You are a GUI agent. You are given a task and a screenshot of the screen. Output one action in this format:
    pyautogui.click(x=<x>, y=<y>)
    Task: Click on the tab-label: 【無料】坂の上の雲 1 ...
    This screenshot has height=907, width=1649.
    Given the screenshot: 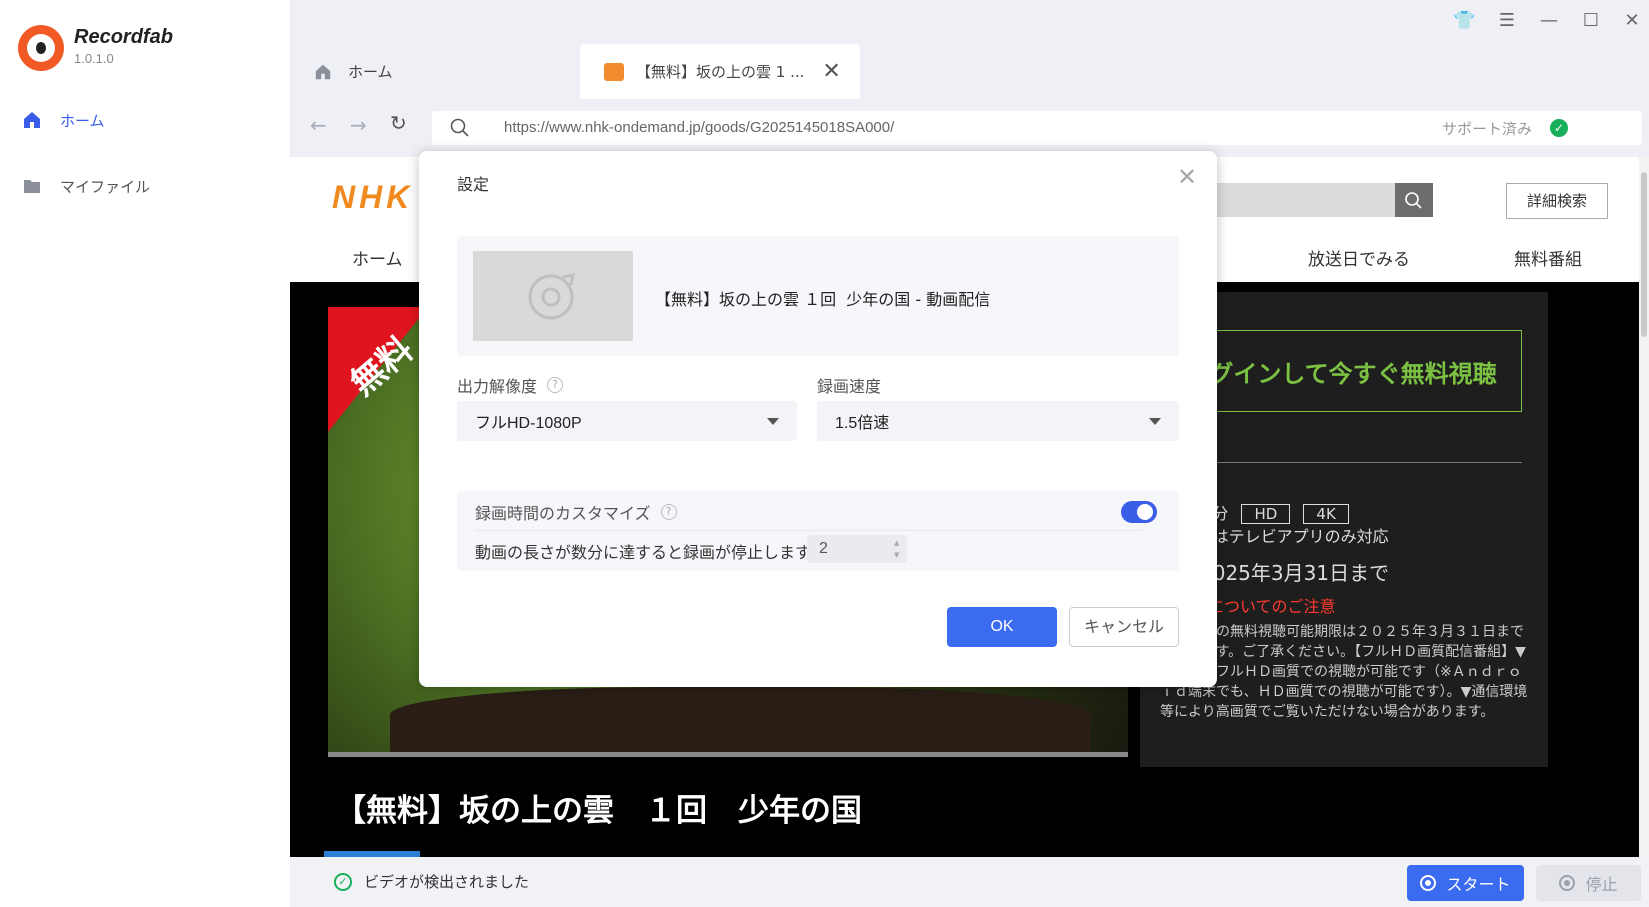 What is the action you would take?
    pyautogui.click(x=720, y=72)
    